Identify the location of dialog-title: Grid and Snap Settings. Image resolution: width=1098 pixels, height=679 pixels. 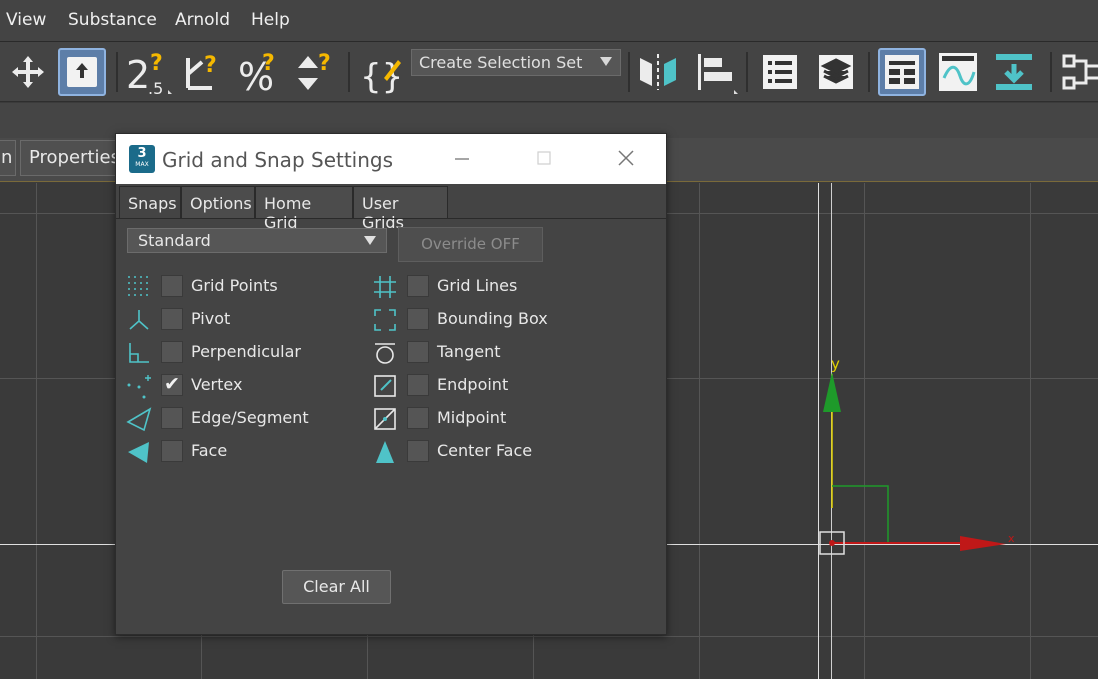
(278, 160).